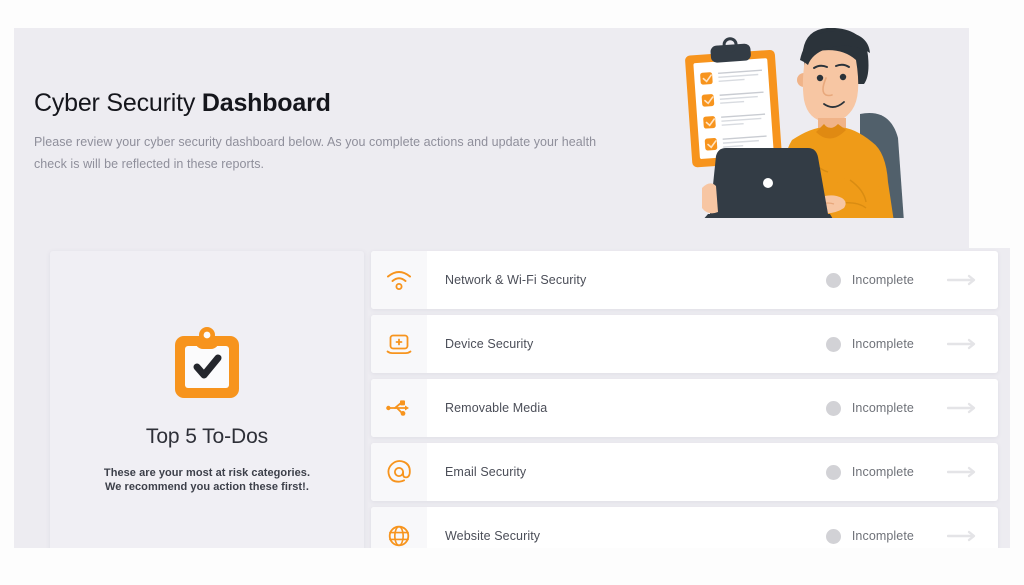 This screenshot has height=585, width=1024. Describe the element at coordinates (819, 123) in the screenshot. I see `person-at-laptop-with-clipboard-illustration` at that location.